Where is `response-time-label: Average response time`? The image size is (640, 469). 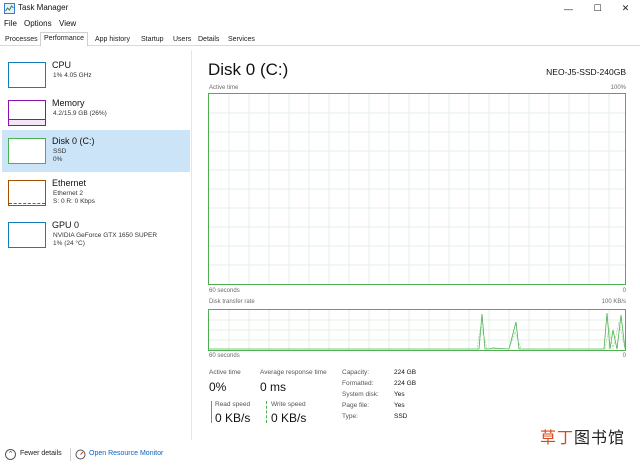
response-time-label: Average response time is located at coordinates (293, 372).